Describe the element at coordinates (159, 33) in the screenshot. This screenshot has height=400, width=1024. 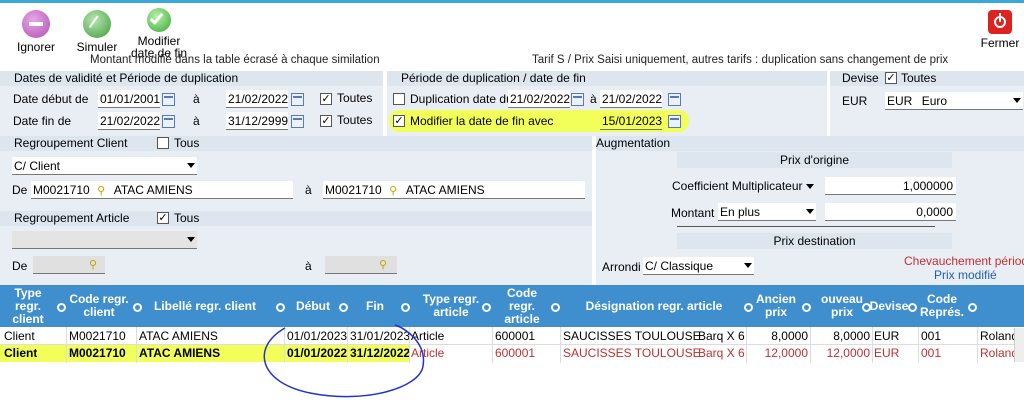
I see `modify-end-date-button: Modifier date de fin` at that location.